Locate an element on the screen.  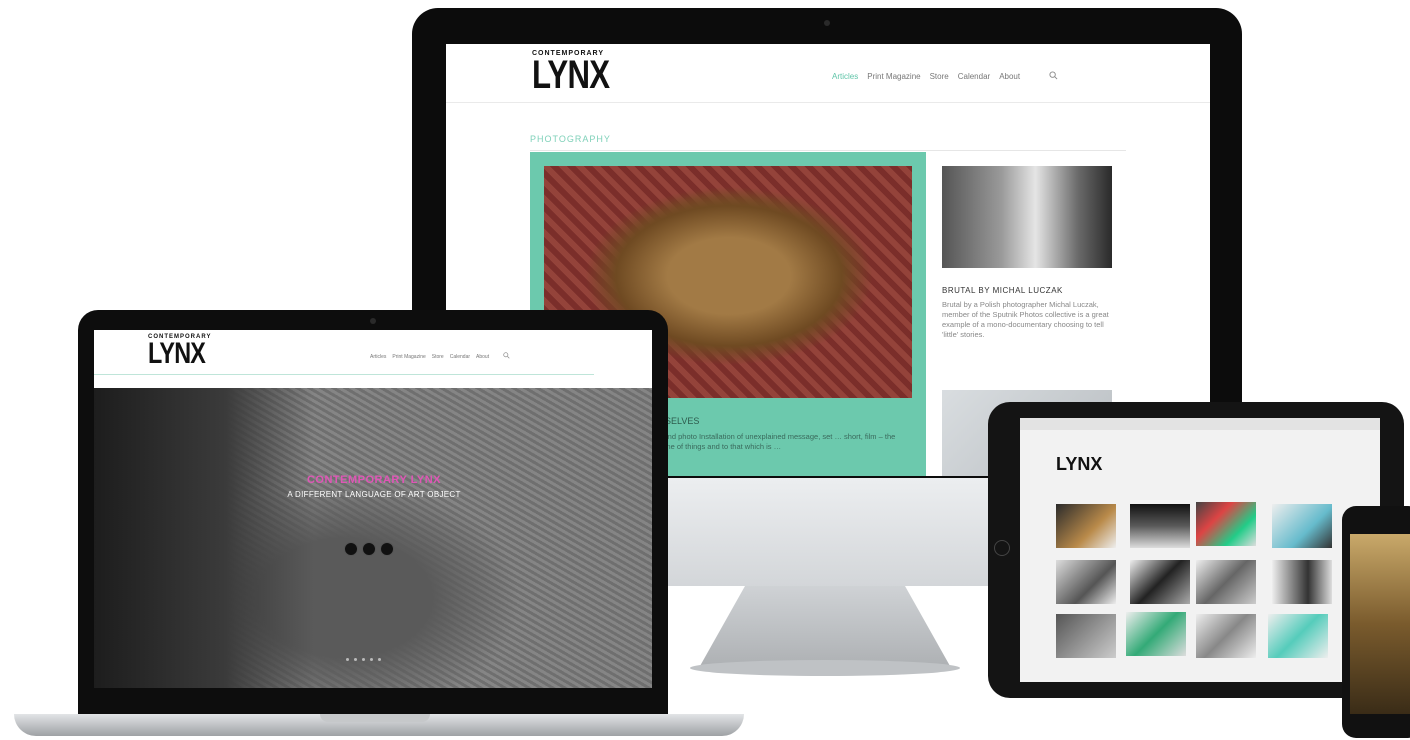
tablet-screen: LYNX is located at coordinates (1200, 550).